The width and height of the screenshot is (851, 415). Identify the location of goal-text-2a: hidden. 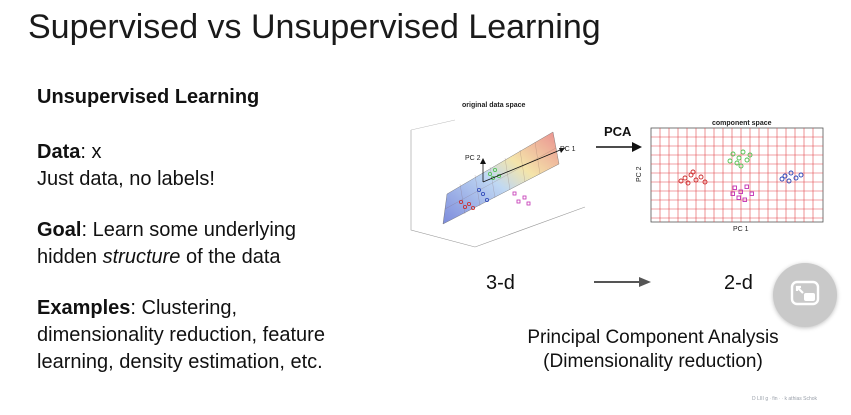
(70, 257).